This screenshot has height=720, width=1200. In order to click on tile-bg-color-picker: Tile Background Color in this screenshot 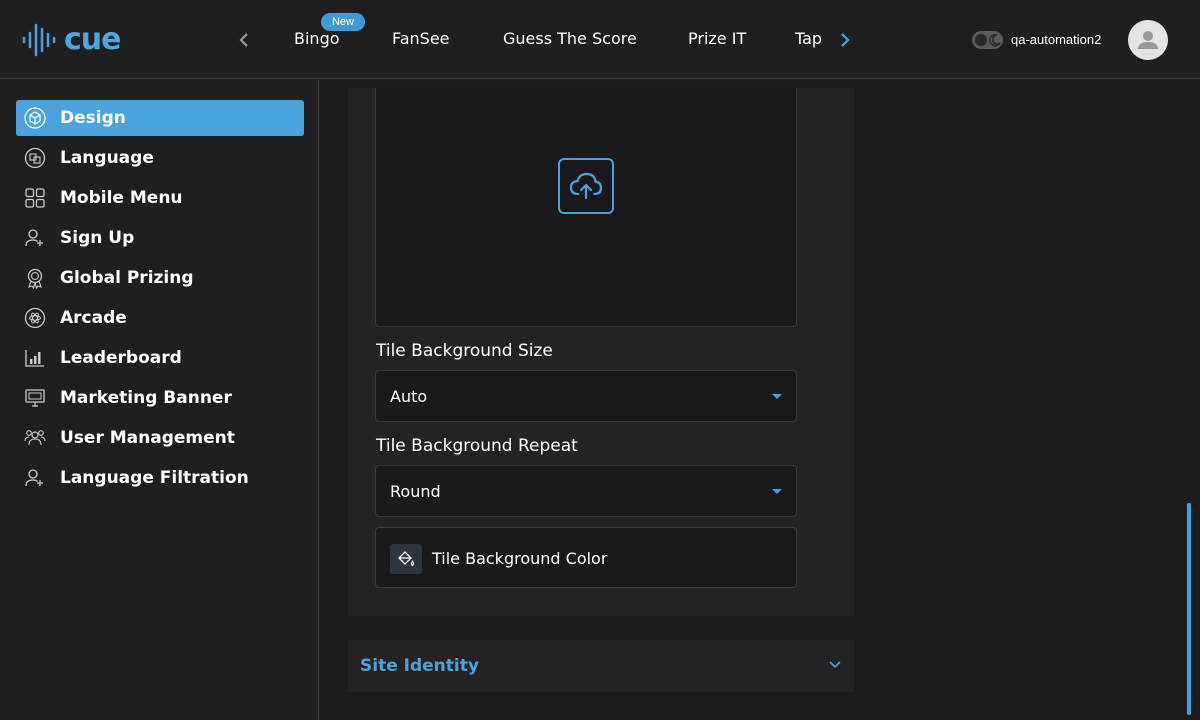, I will do `click(586, 557)`.